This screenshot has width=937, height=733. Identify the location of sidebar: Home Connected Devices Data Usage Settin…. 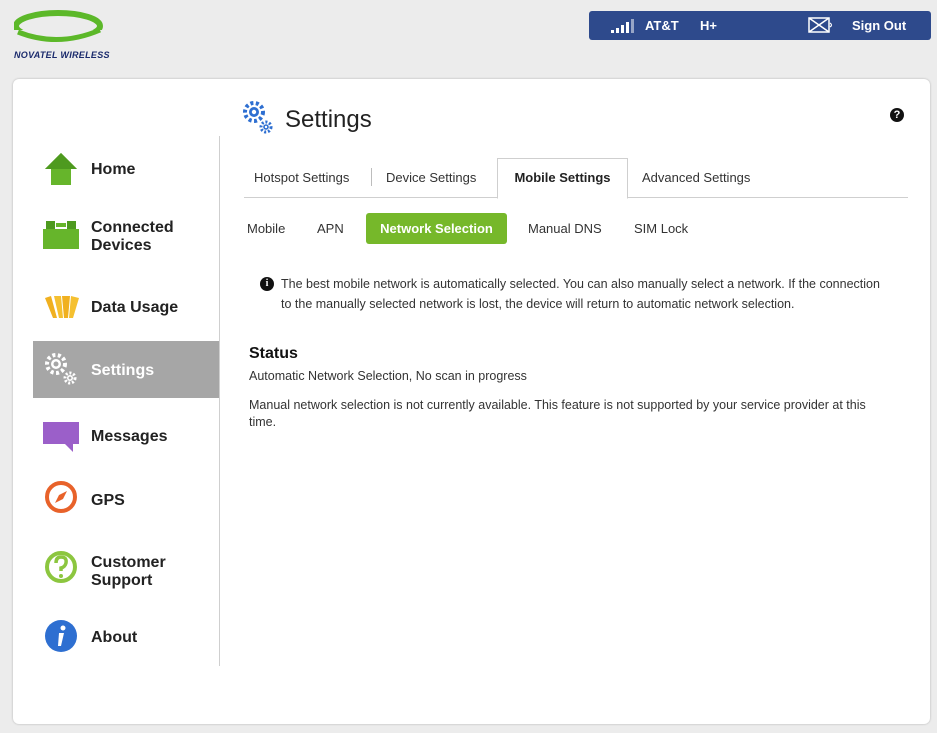
(126, 401).